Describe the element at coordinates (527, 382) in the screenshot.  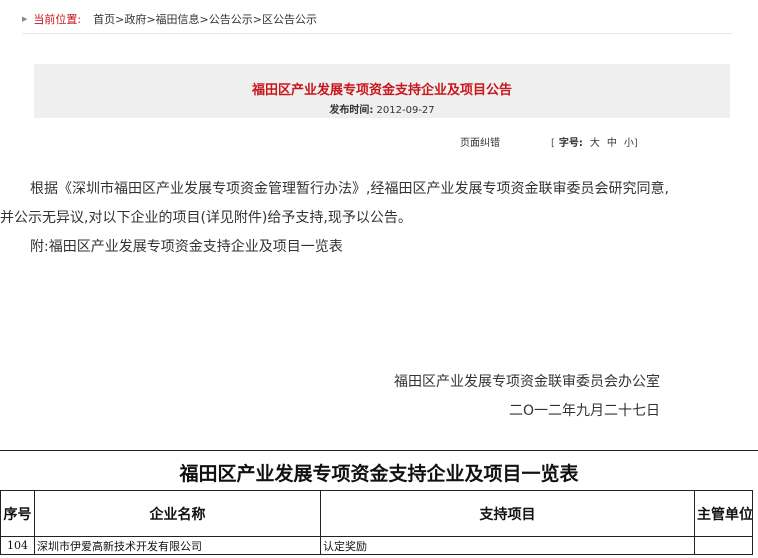
I see `signature-organization: 福田区产业发展专项资金联审委员会办公室` at that location.